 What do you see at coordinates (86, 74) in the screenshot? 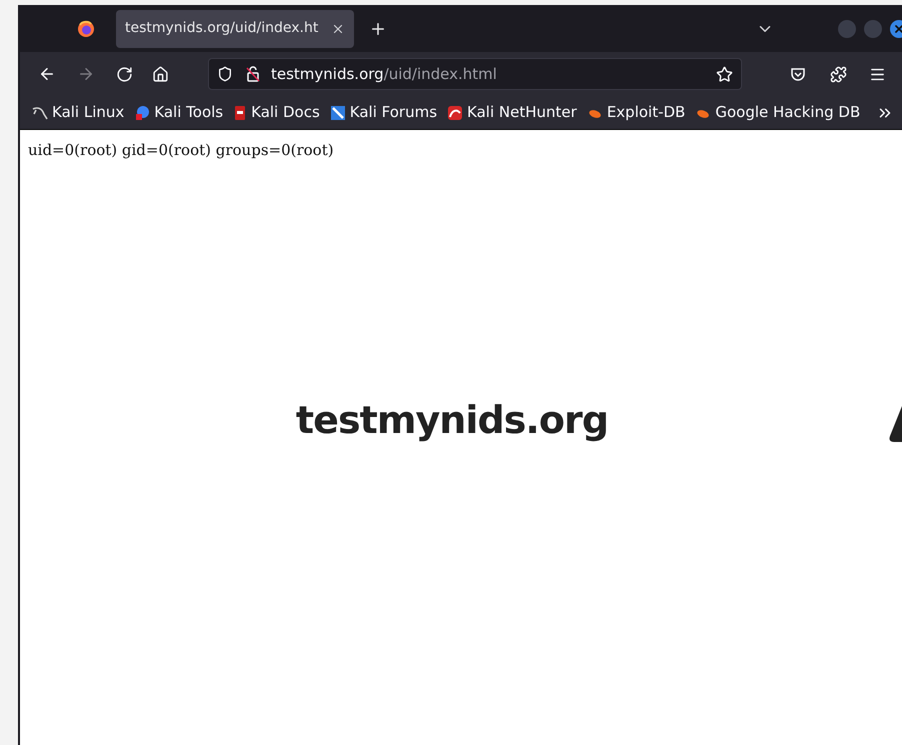
I see `forward-icon` at bounding box center [86, 74].